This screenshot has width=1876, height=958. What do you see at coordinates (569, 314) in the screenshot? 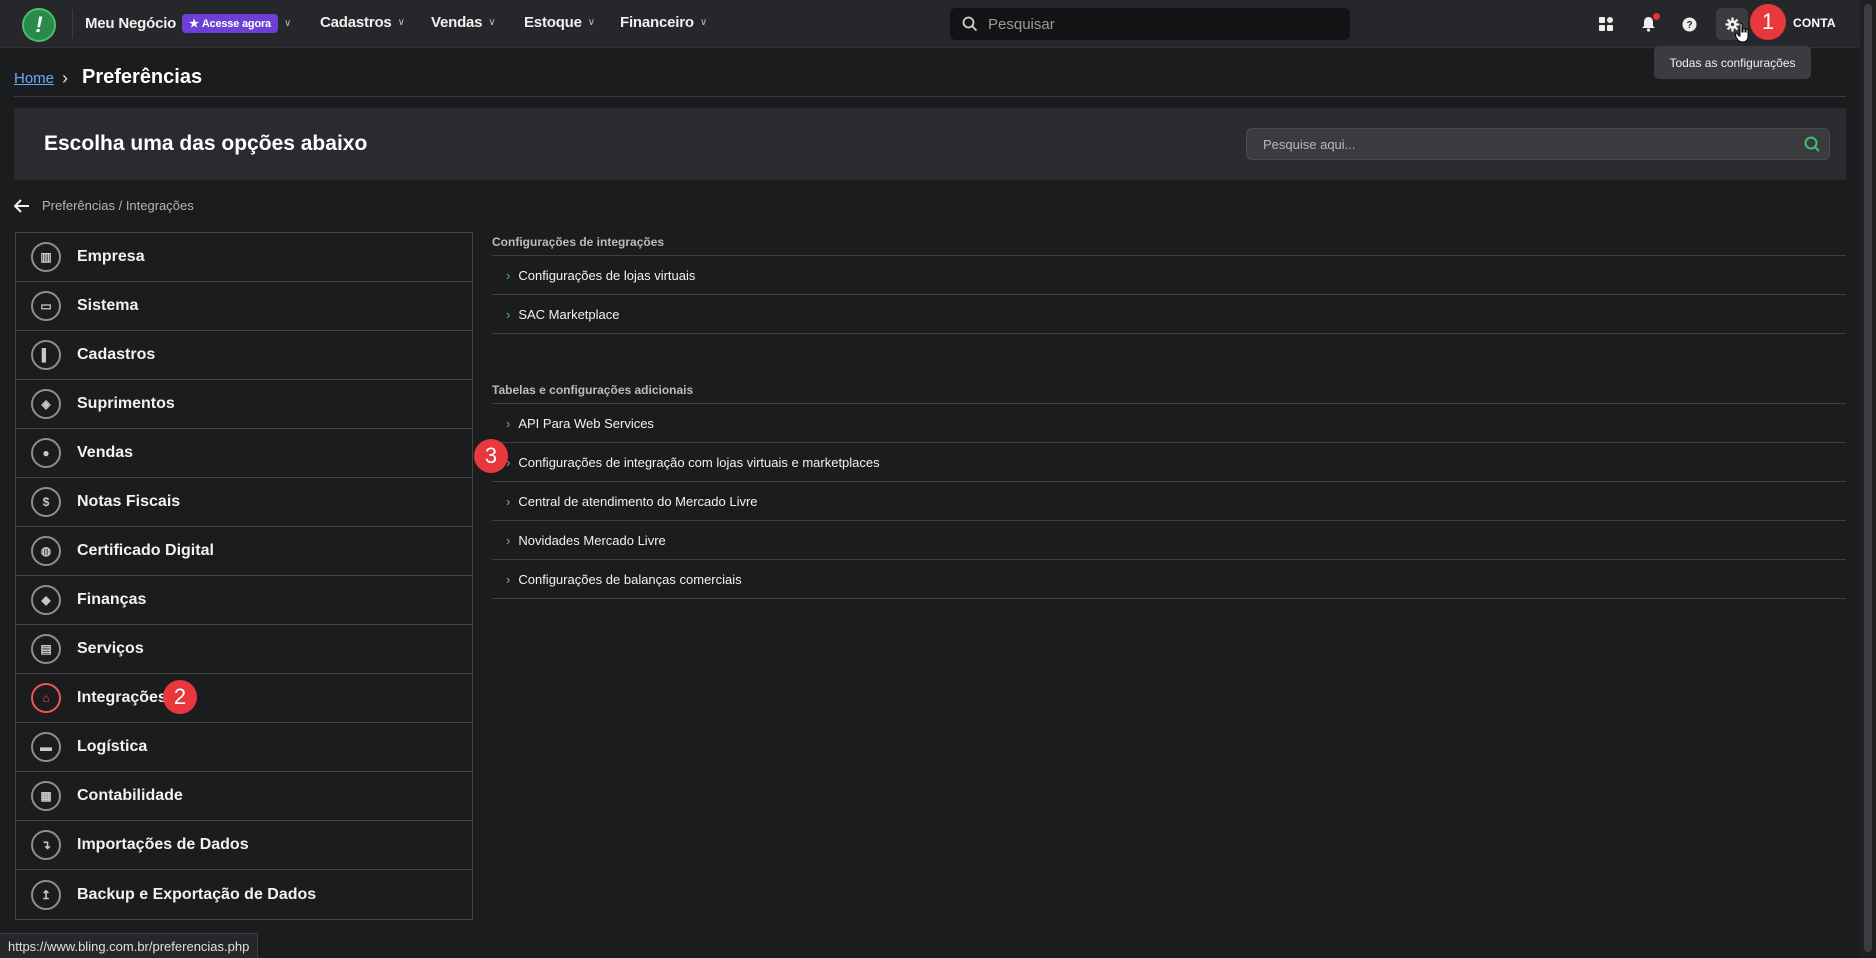
I see `link-label: SAC Marketplace` at bounding box center [569, 314].